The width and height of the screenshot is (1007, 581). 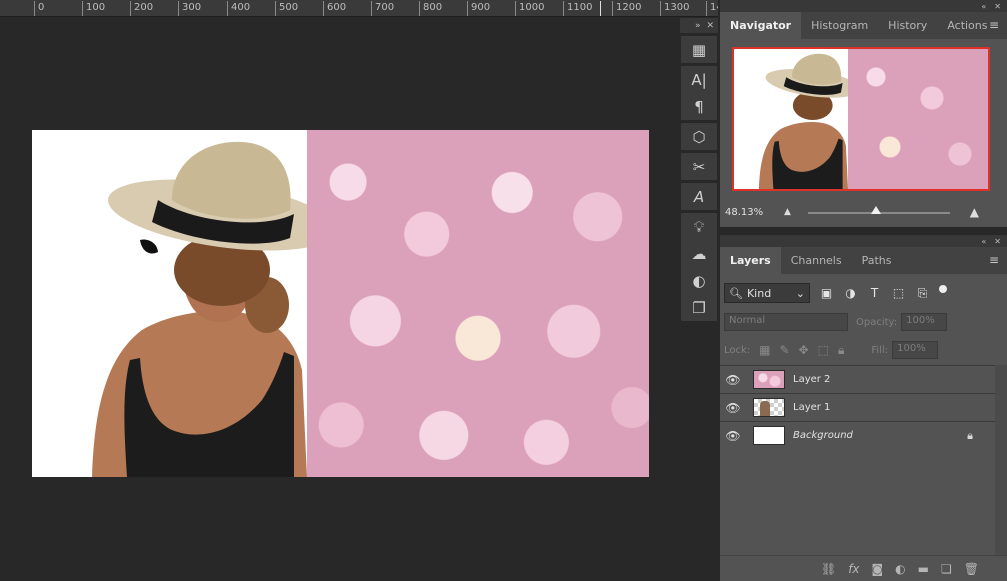 I want to click on ruler-tick: 600, so click(x=334, y=8).